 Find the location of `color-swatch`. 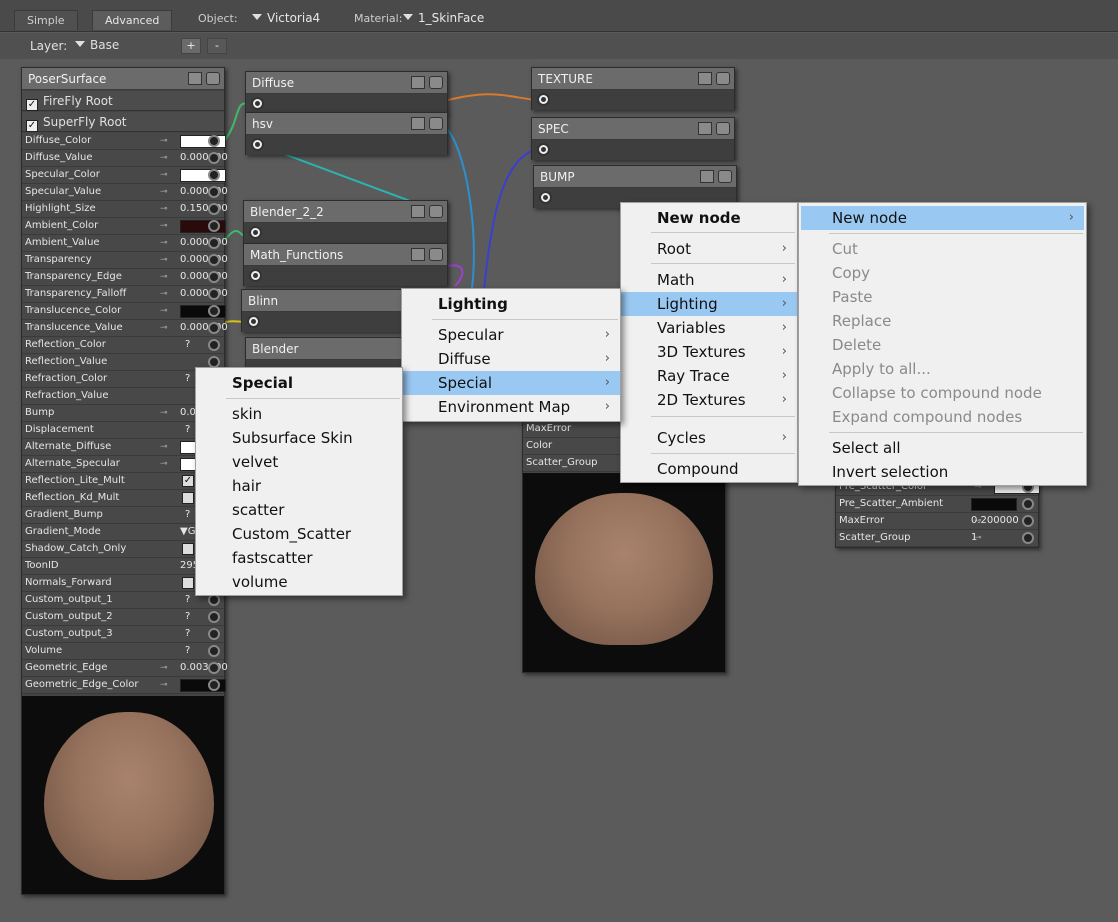

color-swatch is located at coordinates (994, 504).